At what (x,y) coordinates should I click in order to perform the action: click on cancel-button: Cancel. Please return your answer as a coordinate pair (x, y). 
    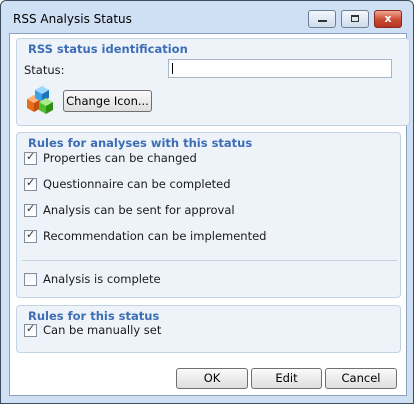
    Looking at the image, I should click on (361, 378).